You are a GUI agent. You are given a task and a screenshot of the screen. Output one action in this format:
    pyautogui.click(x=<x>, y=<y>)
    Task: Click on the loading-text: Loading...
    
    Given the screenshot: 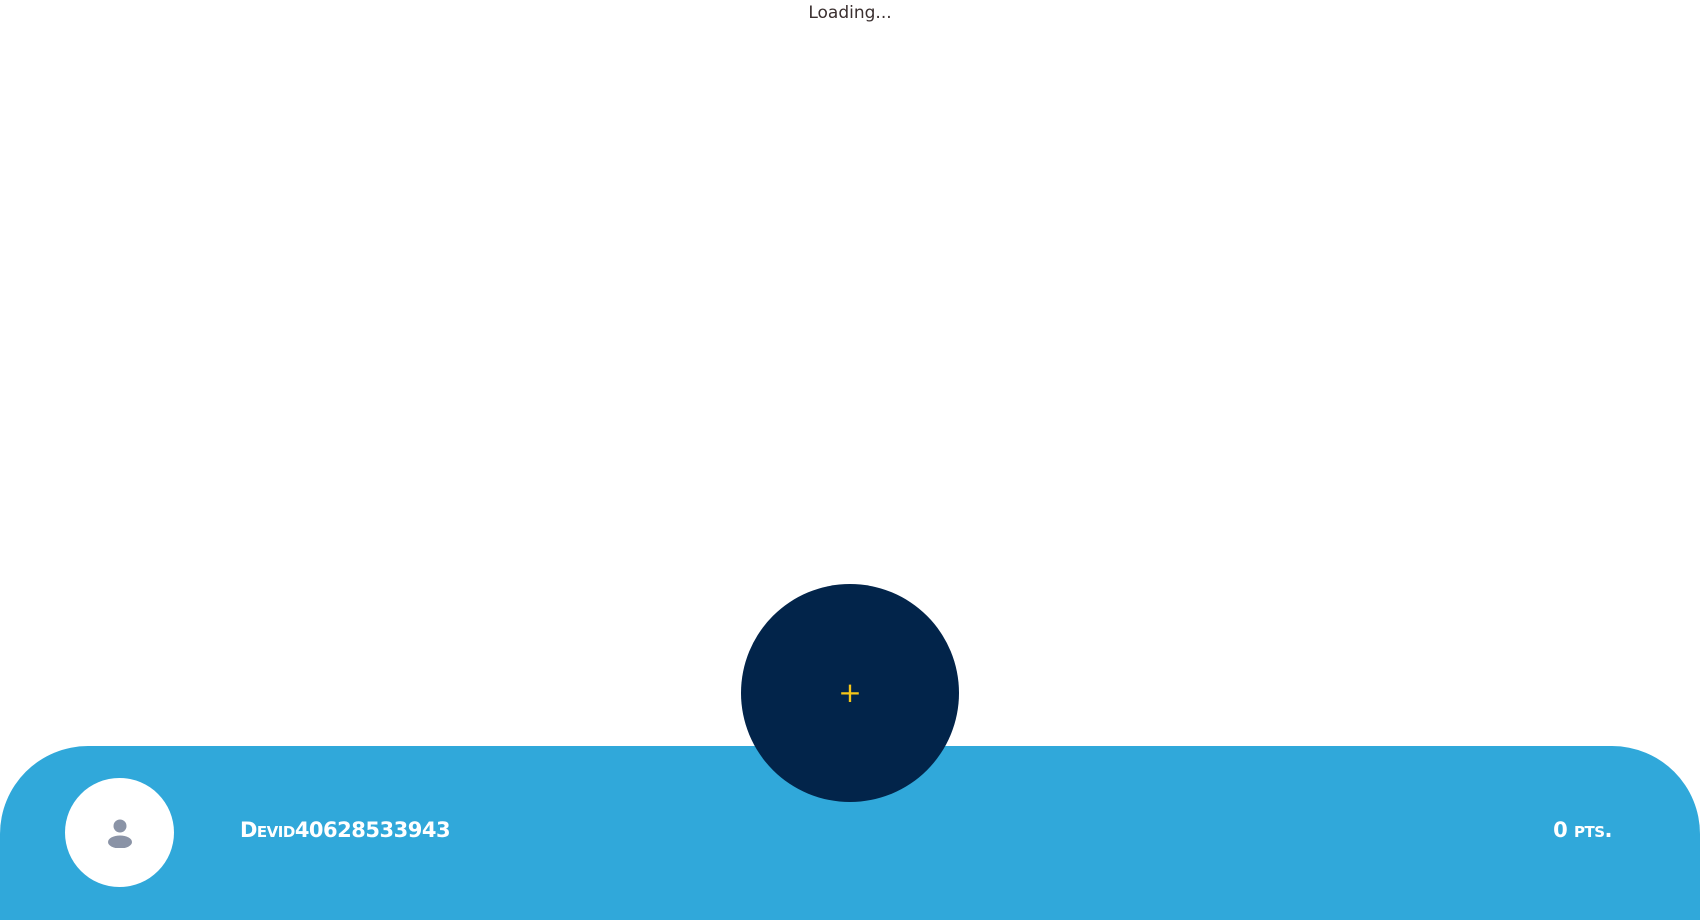 What is the action you would take?
    pyautogui.click(x=850, y=13)
    